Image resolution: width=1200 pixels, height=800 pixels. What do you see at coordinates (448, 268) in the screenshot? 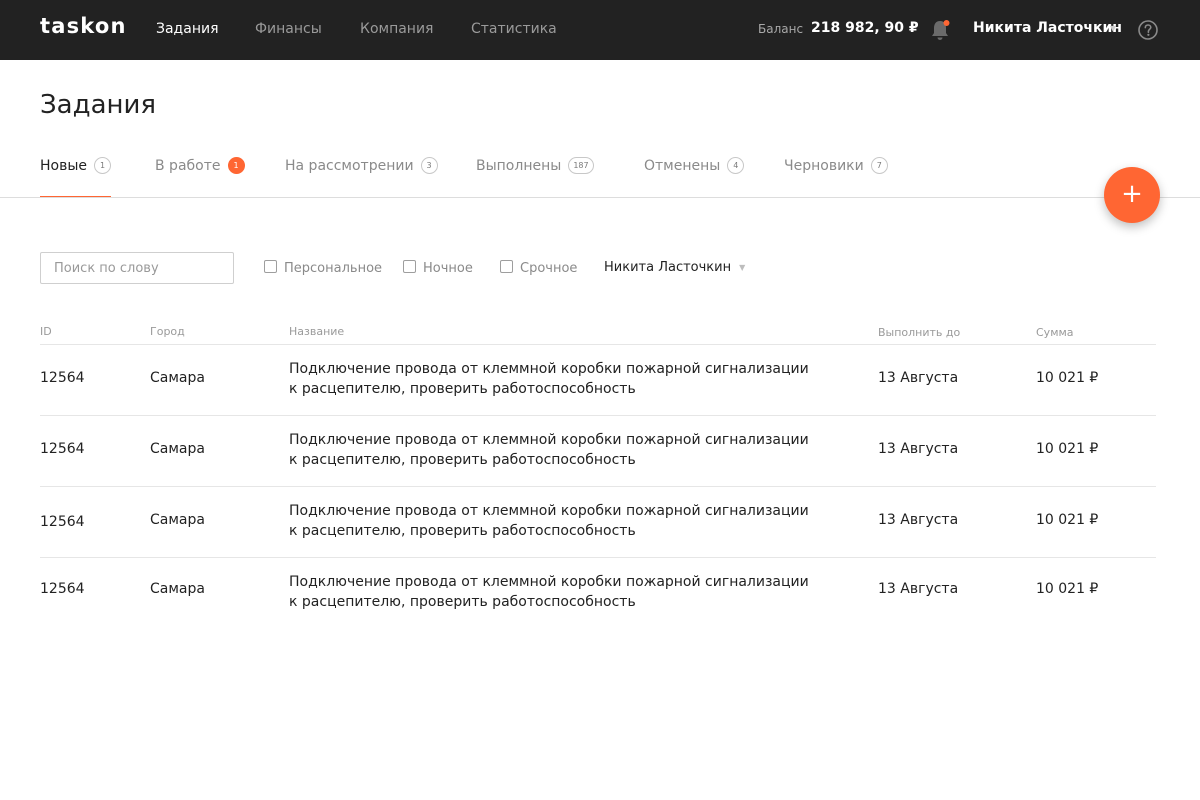
I see `checkbox-label: Ночное` at bounding box center [448, 268].